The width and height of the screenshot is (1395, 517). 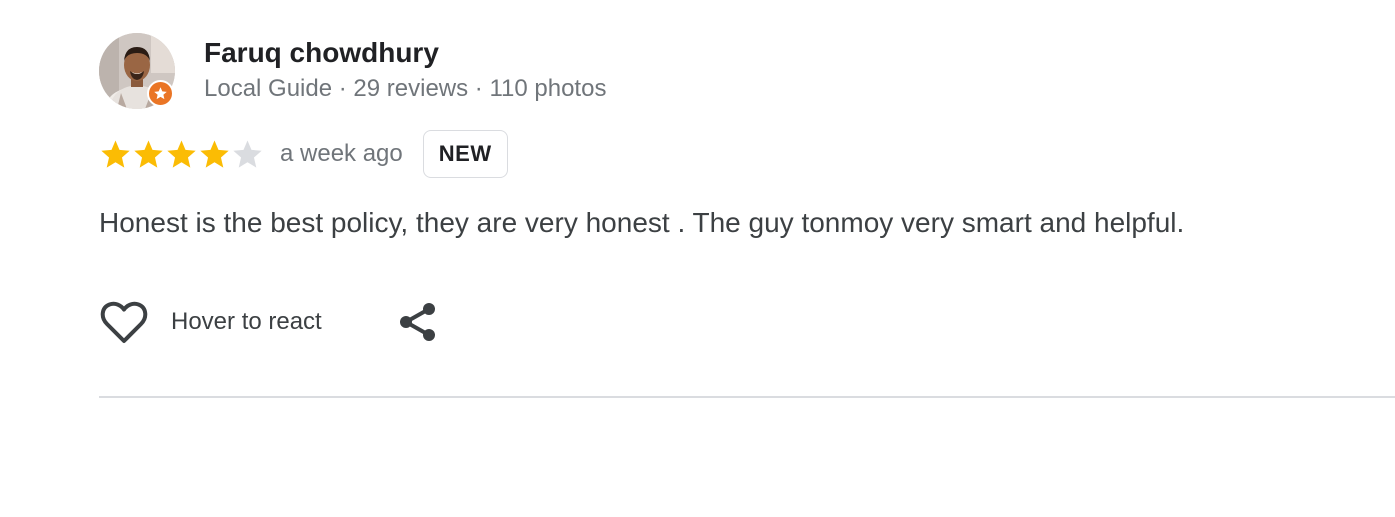 What do you see at coordinates (465, 154) in the screenshot?
I see `new-badge: NEW` at bounding box center [465, 154].